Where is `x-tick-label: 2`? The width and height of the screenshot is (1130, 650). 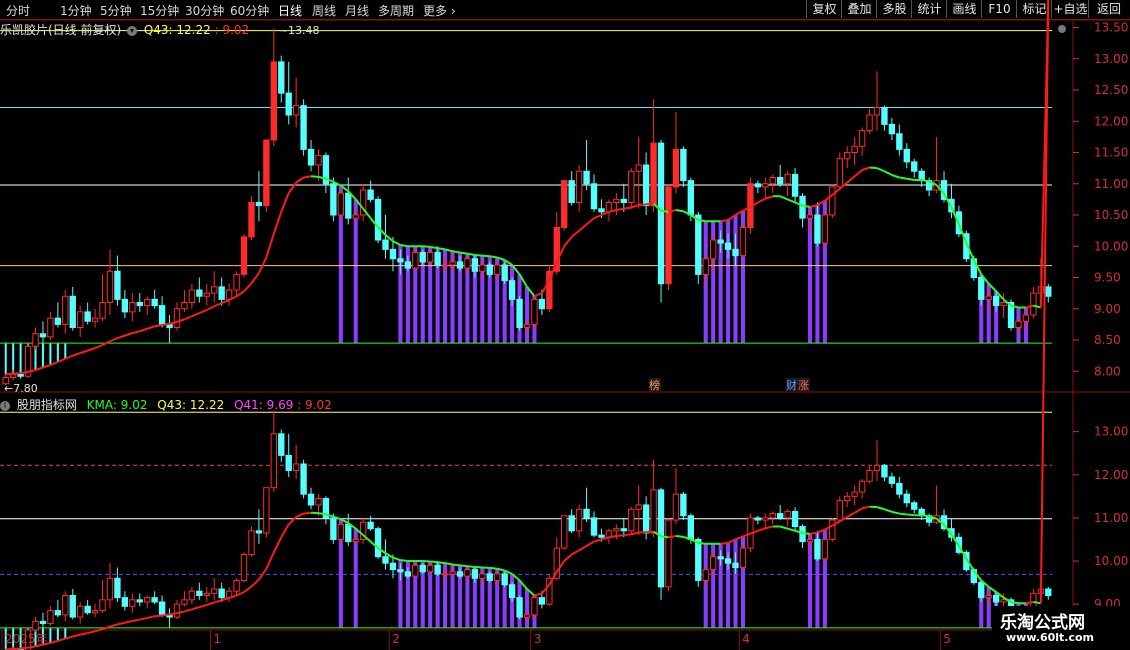 x-tick-label: 2 is located at coordinates (396, 639).